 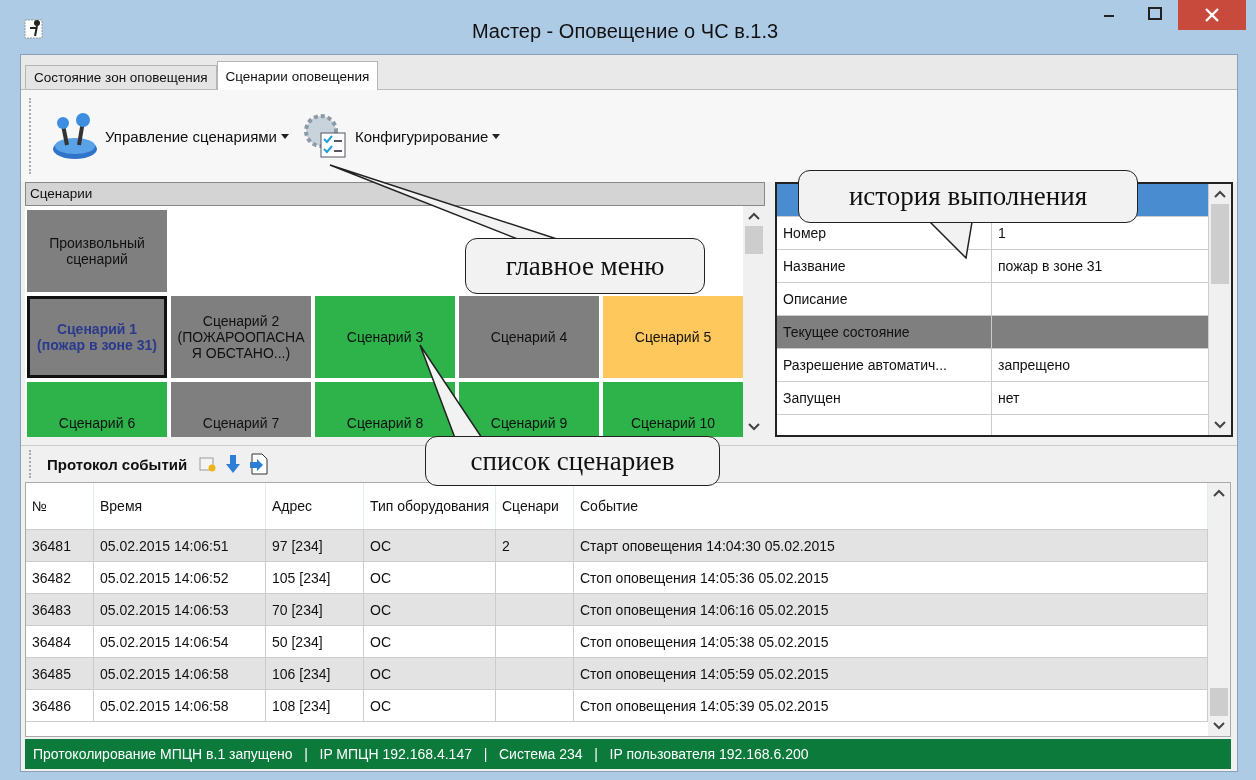 What do you see at coordinates (241, 409) in the screenshot?
I see `scenario-tile: Сценарий 7` at bounding box center [241, 409].